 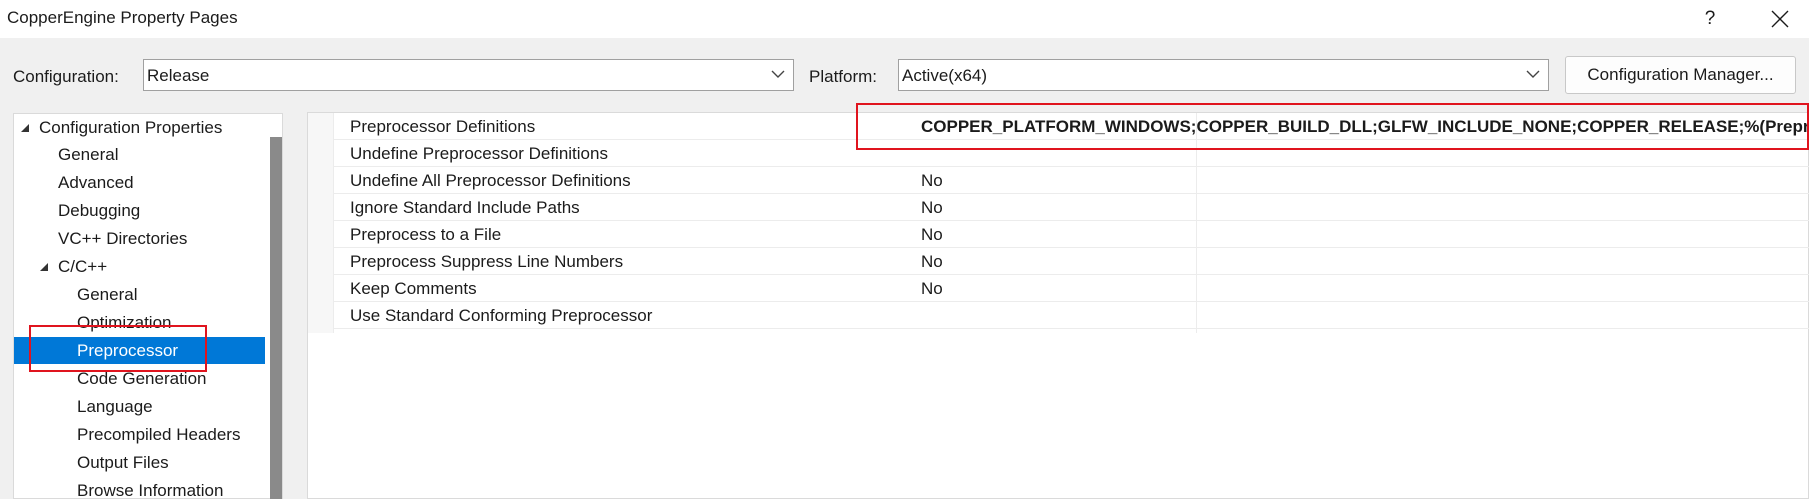 What do you see at coordinates (413, 288) in the screenshot?
I see `property-name: Keep Comments` at bounding box center [413, 288].